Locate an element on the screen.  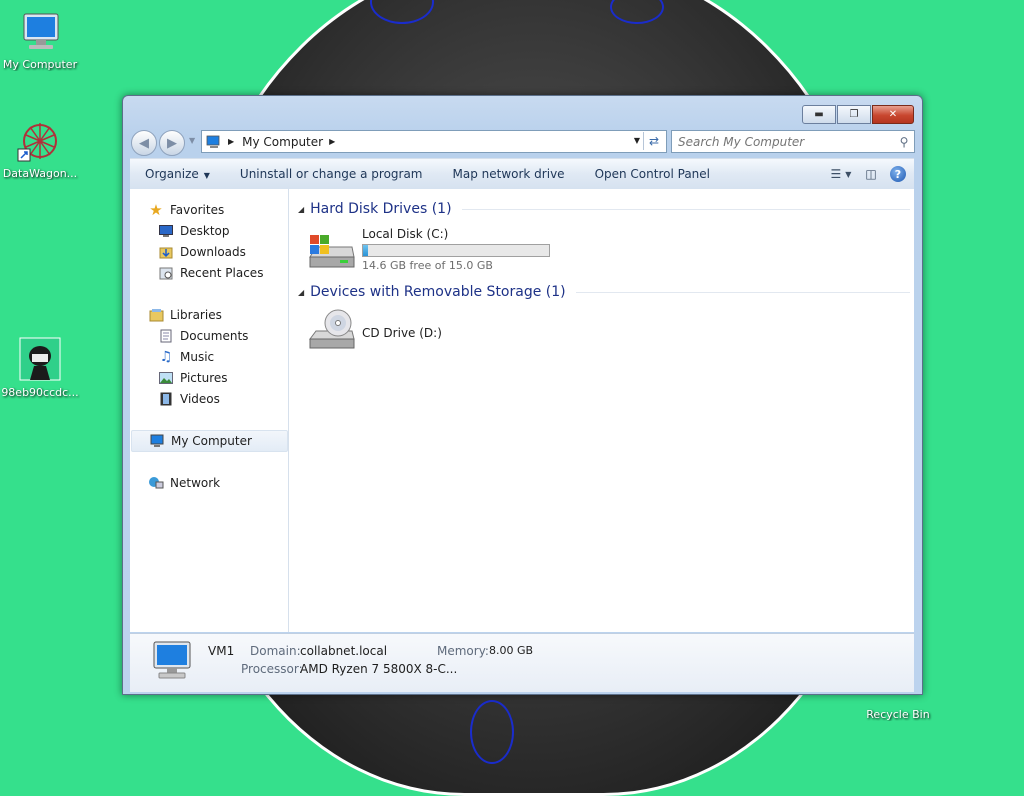
nav-item-music: ♫ Music is located at coordinates (186, 357).